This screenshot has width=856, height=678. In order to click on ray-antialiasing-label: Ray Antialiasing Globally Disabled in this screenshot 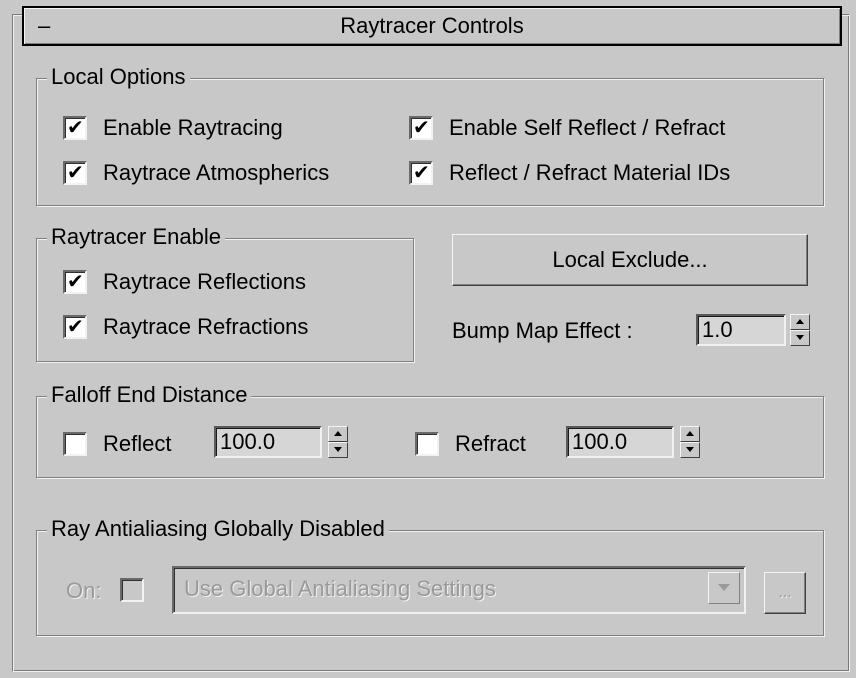, I will do `click(218, 529)`.